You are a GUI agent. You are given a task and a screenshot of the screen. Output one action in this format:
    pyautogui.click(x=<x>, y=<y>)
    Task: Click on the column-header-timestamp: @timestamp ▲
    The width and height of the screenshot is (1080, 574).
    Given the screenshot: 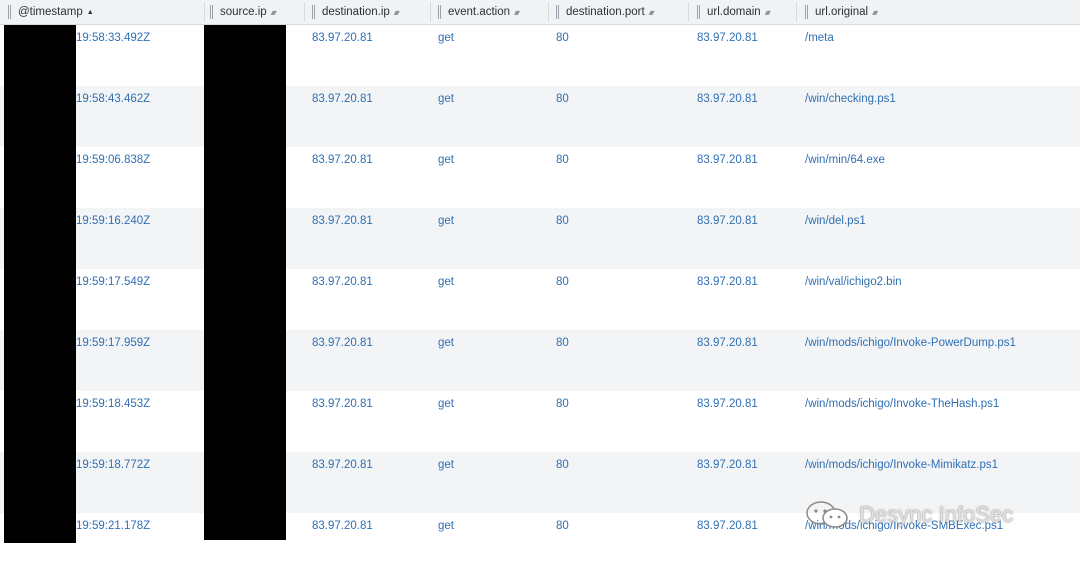 What is the action you would take?
    pyautogui.click(x=51, y=12)
    